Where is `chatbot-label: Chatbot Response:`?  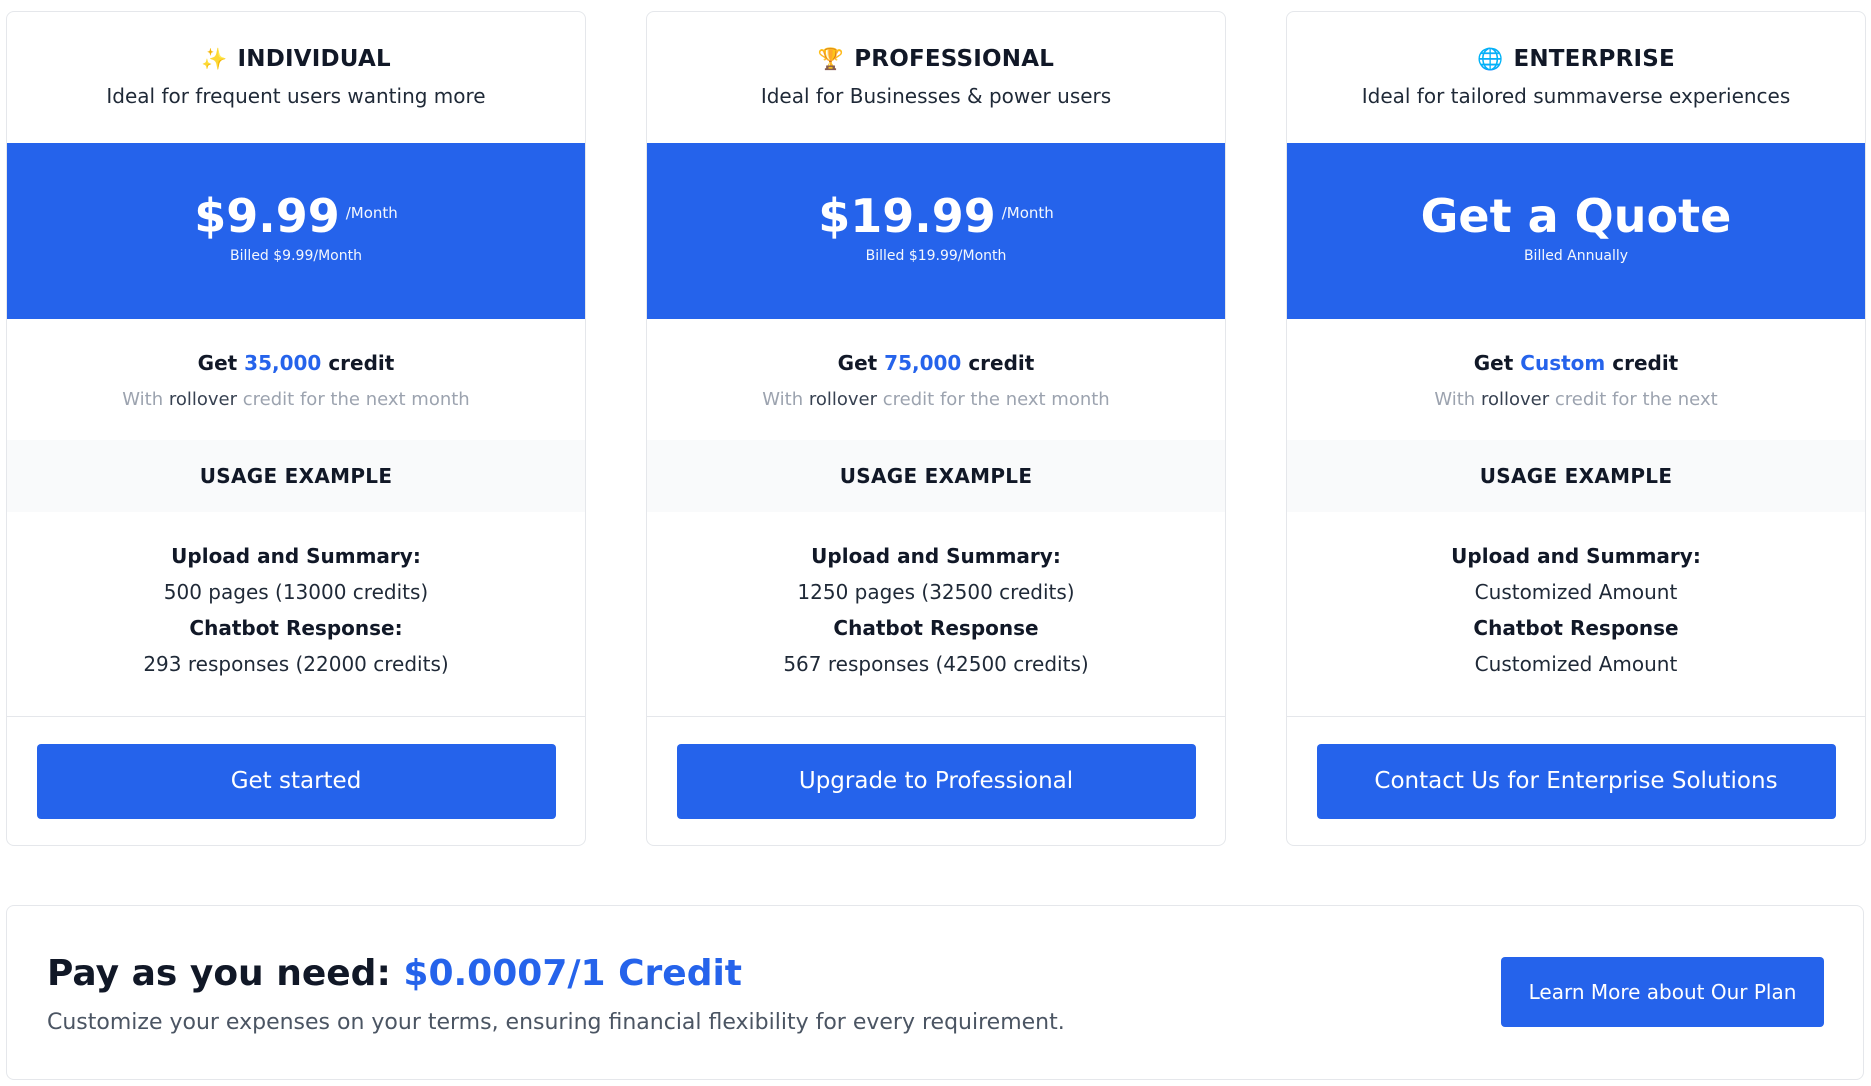
chatbot-label: Chatbot Response: is located at coordinates (296, 628).